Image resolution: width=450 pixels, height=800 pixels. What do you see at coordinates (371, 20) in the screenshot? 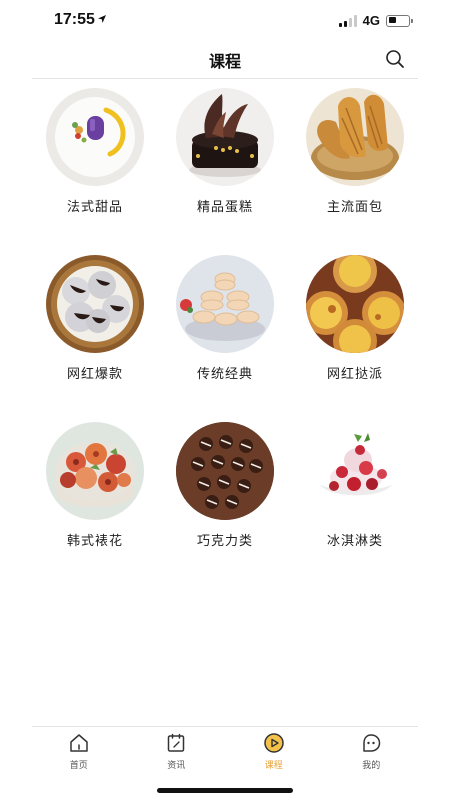
I see `network-type: 4G` at bounding box center [371, 20].